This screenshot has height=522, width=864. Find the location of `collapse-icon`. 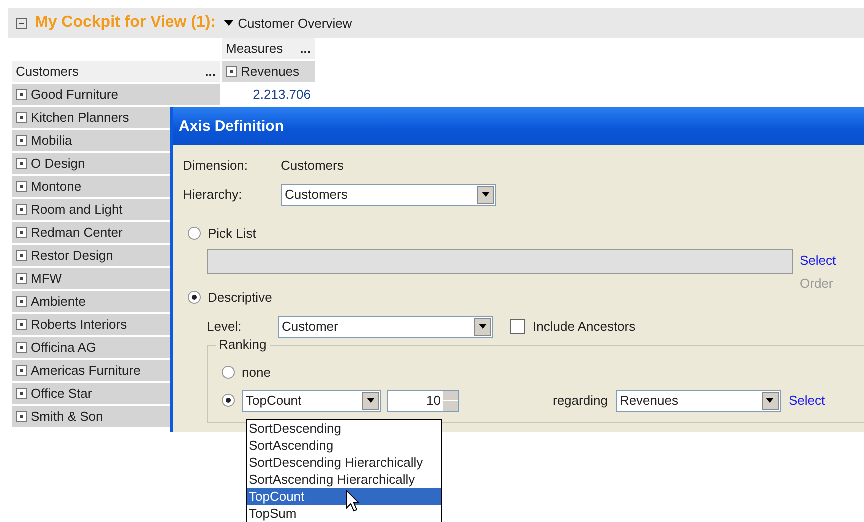

collapse-icon is located at coordinates (21, 23).